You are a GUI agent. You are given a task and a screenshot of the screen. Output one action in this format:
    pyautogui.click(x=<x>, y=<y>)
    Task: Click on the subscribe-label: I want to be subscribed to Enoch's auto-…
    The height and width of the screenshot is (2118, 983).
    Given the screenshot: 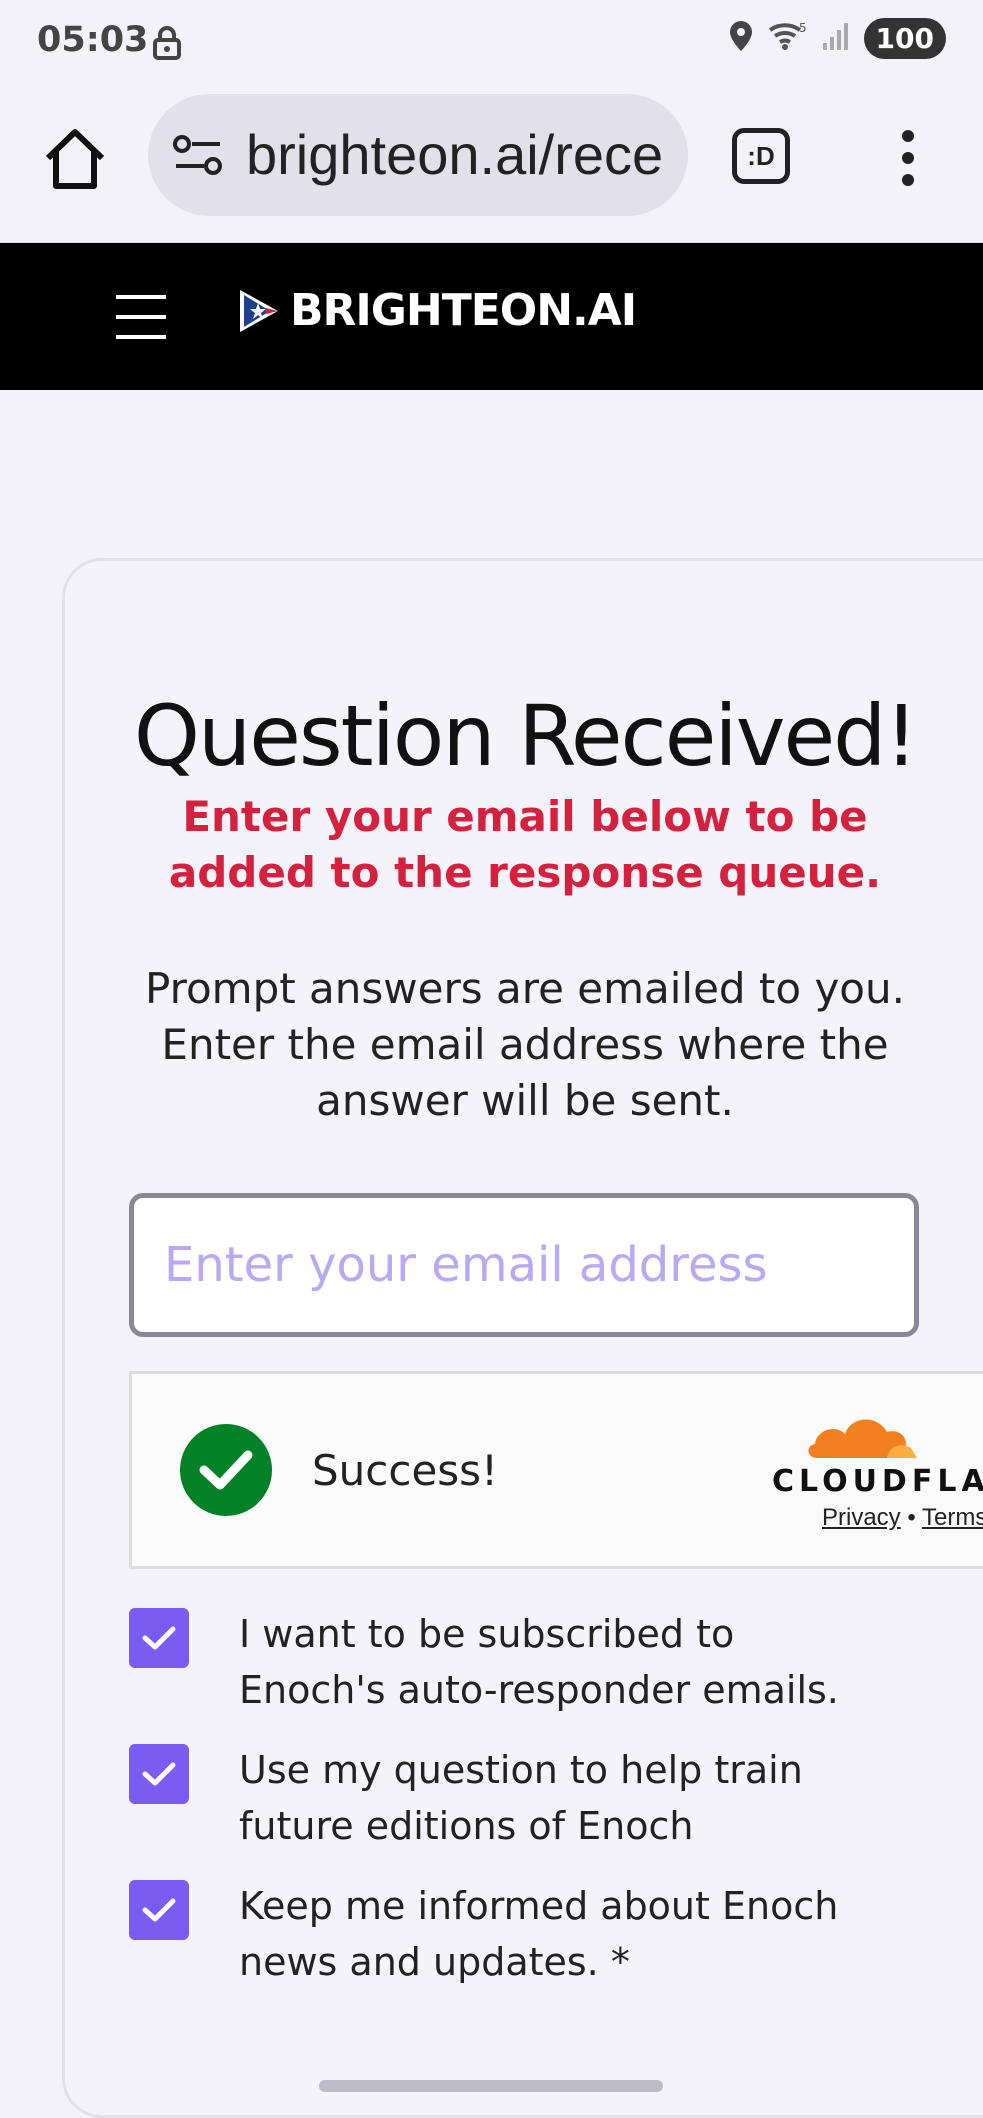 What is the action you would take?
    pyautogui.click(x=539, y=1662)
    